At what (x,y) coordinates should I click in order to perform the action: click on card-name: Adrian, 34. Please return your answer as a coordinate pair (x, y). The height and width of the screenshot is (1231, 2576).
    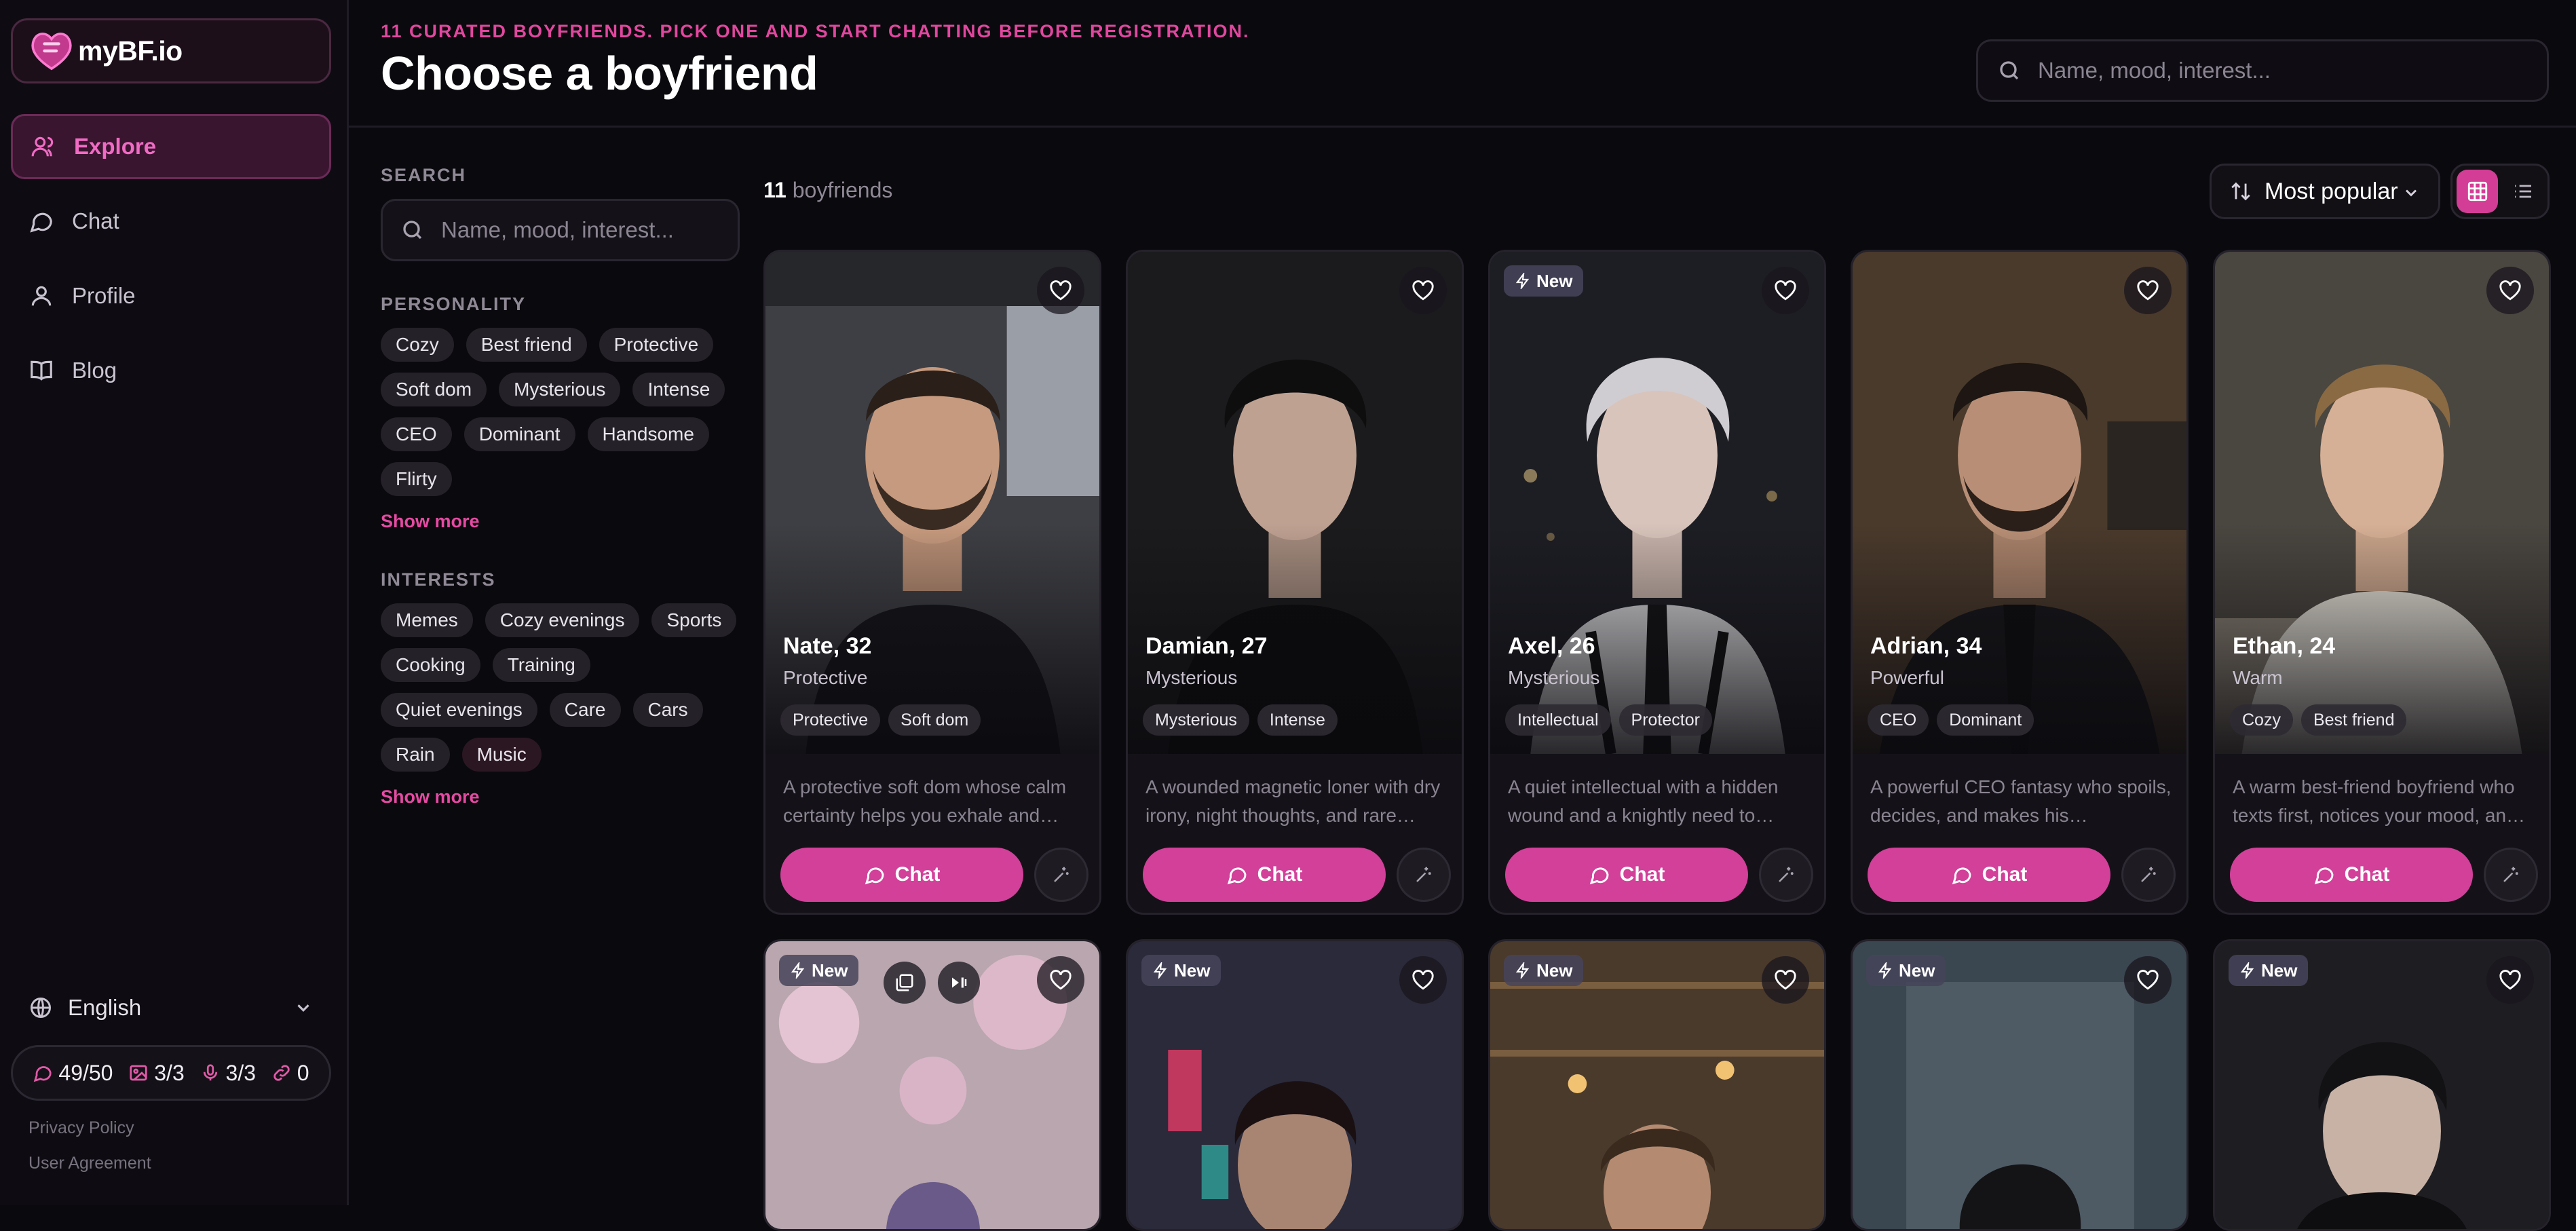
    Looking at the image, I should click on (1926, 646).